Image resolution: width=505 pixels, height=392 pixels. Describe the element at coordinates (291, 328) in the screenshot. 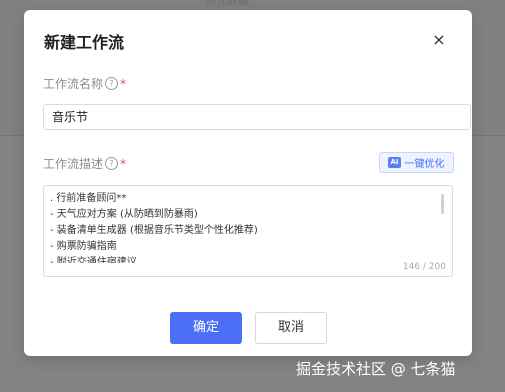

I see `cancel-button: 取消` at that location.